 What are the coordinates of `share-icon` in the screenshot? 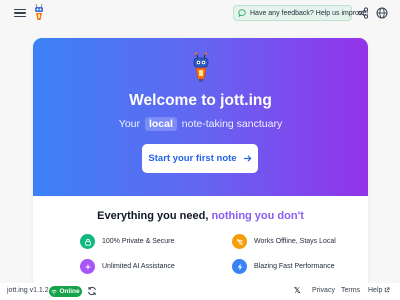 It's located at (363, 13).